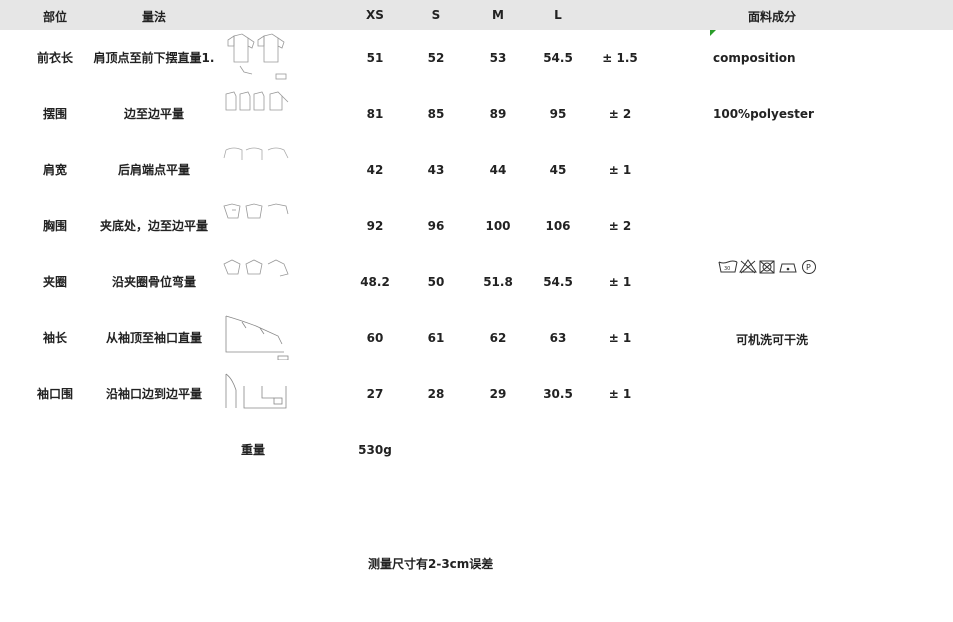  What do you see at coordinates (375, 226) in the screenshot?
I see `size-xs-cell: 92` at bounding box center [375, 226].